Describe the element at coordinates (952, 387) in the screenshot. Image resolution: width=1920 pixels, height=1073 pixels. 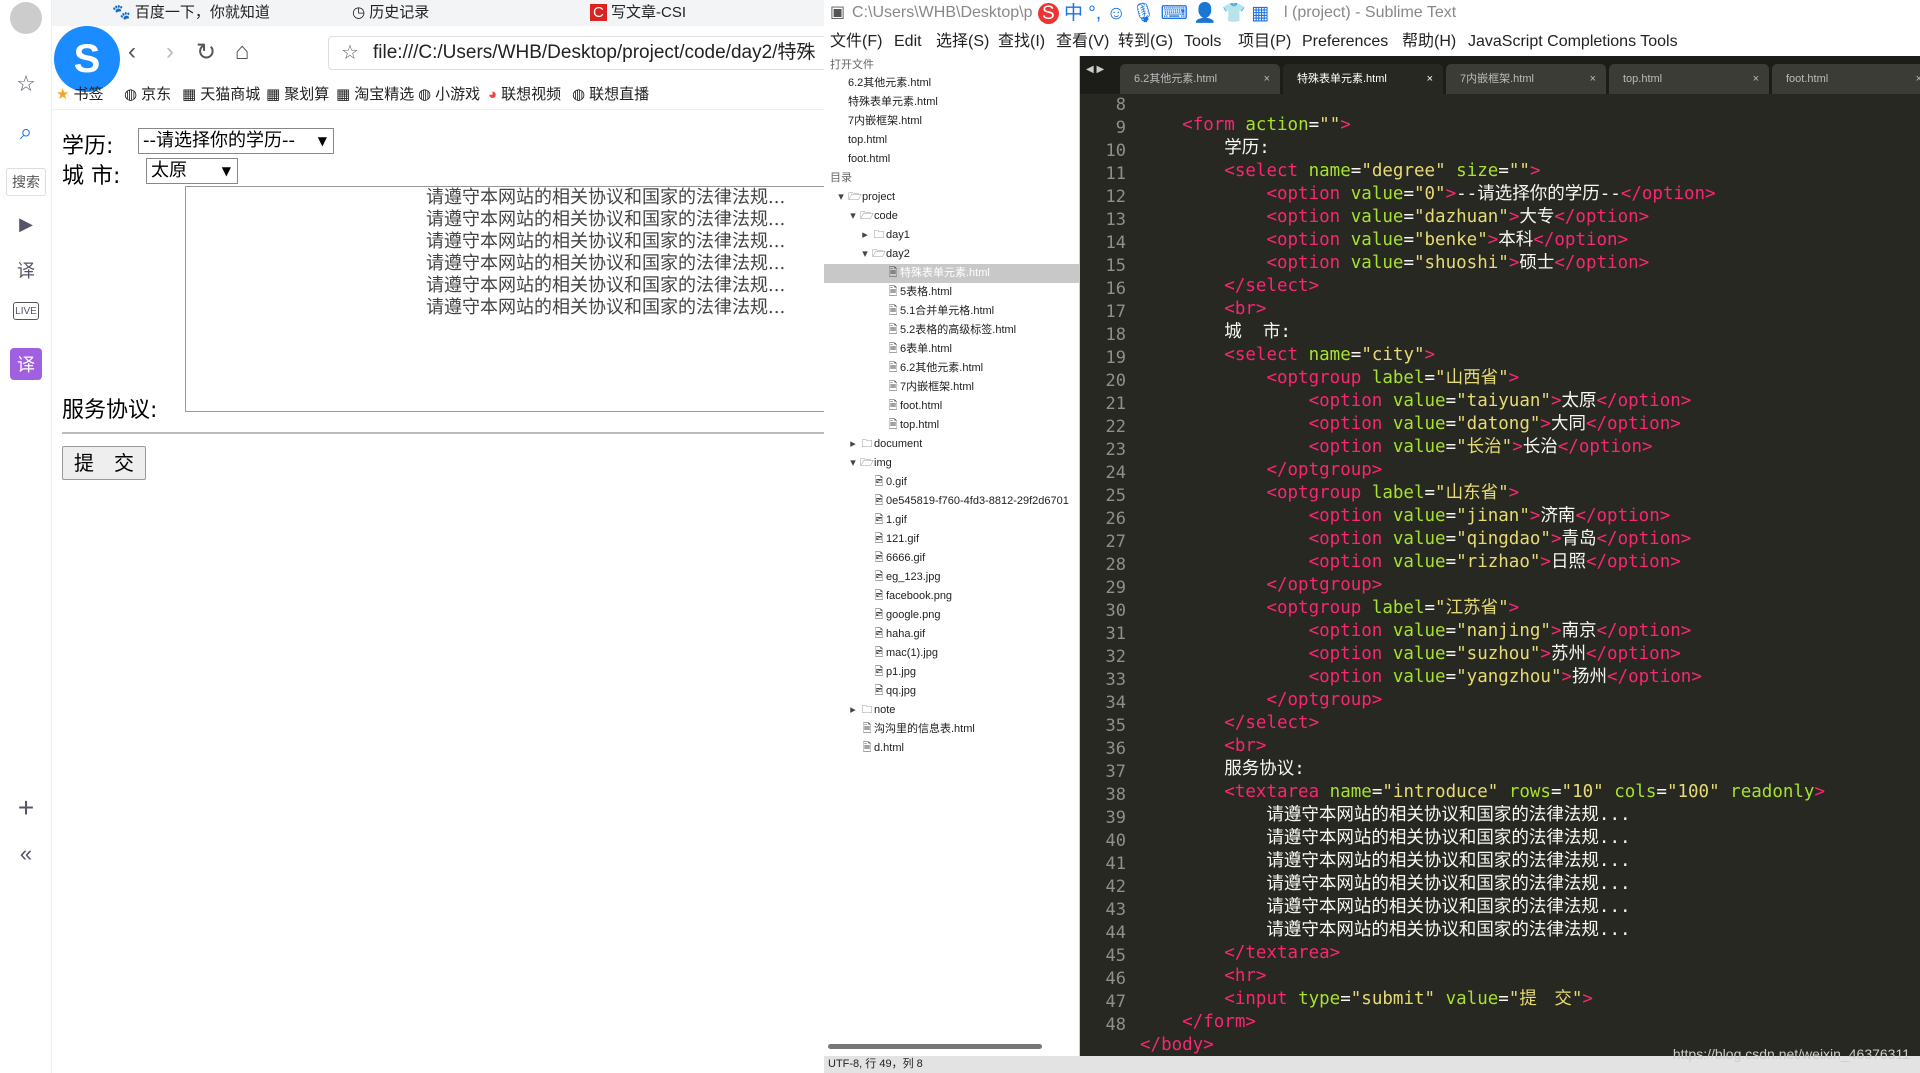
I see `tree-file: 🗎 7内嵌框架.html` at that location.